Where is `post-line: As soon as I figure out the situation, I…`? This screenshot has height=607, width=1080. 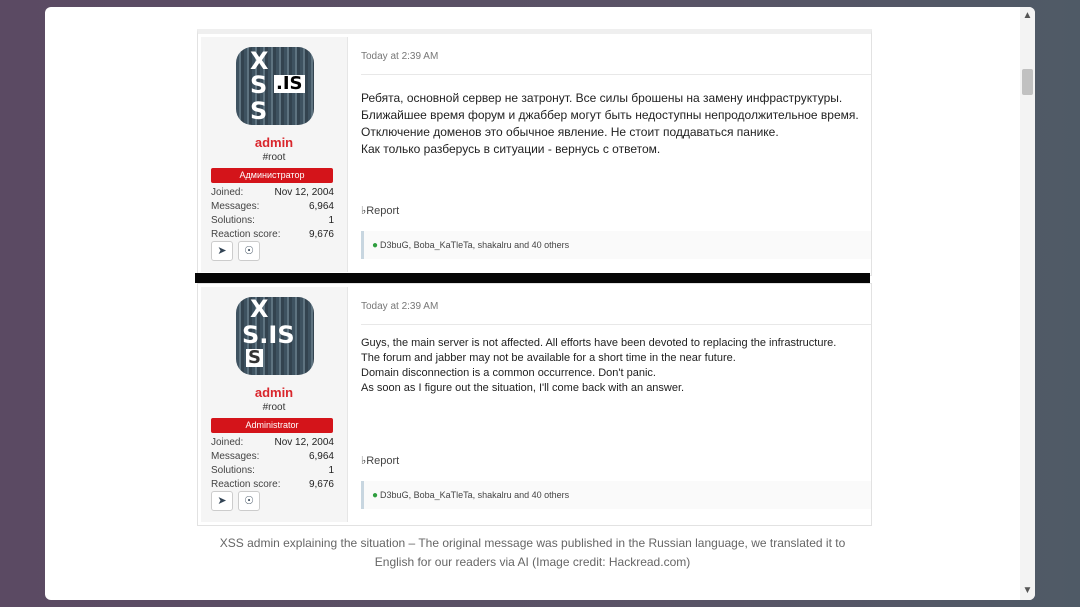 post-line: As soon as I figure out the situation, I… is located at coordinates (523, 388).